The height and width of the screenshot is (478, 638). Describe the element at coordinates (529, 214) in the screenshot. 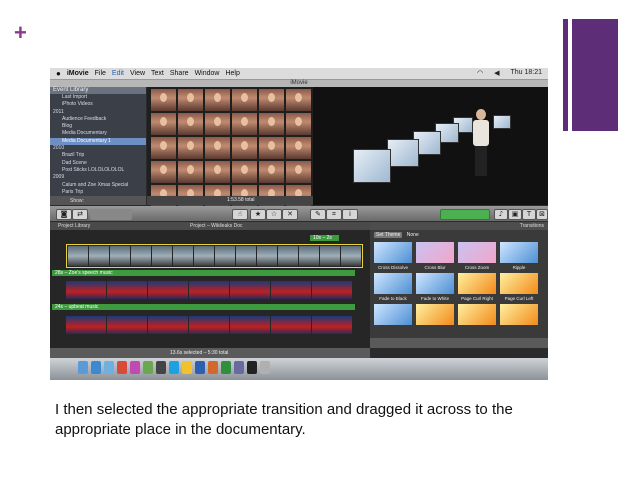

I see `title-icon: T` at that location.